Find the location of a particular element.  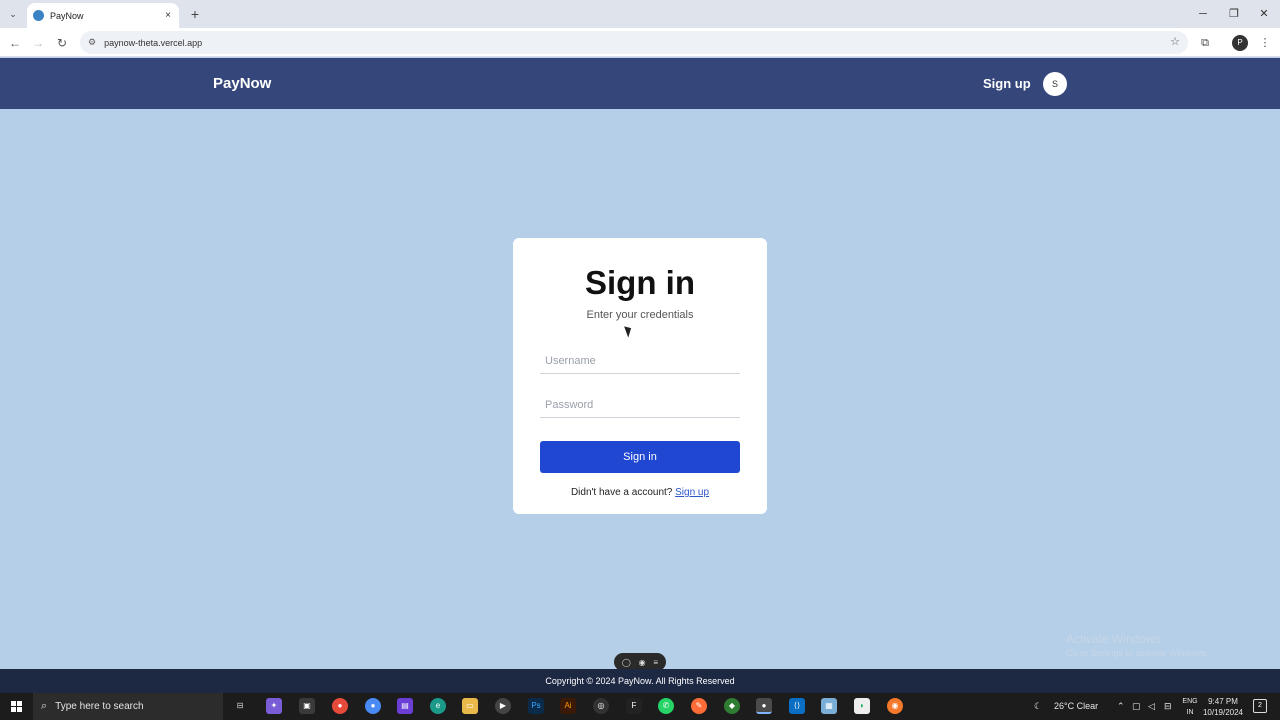

record-icon: ◉ is located at coordinates (642, 662).